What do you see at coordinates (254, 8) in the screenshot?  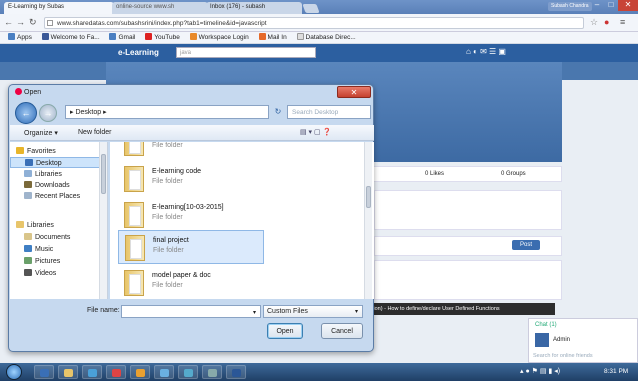 I see `browser-tab-inbox: Inbox (176) - subash` at bounding box center [254, 8].